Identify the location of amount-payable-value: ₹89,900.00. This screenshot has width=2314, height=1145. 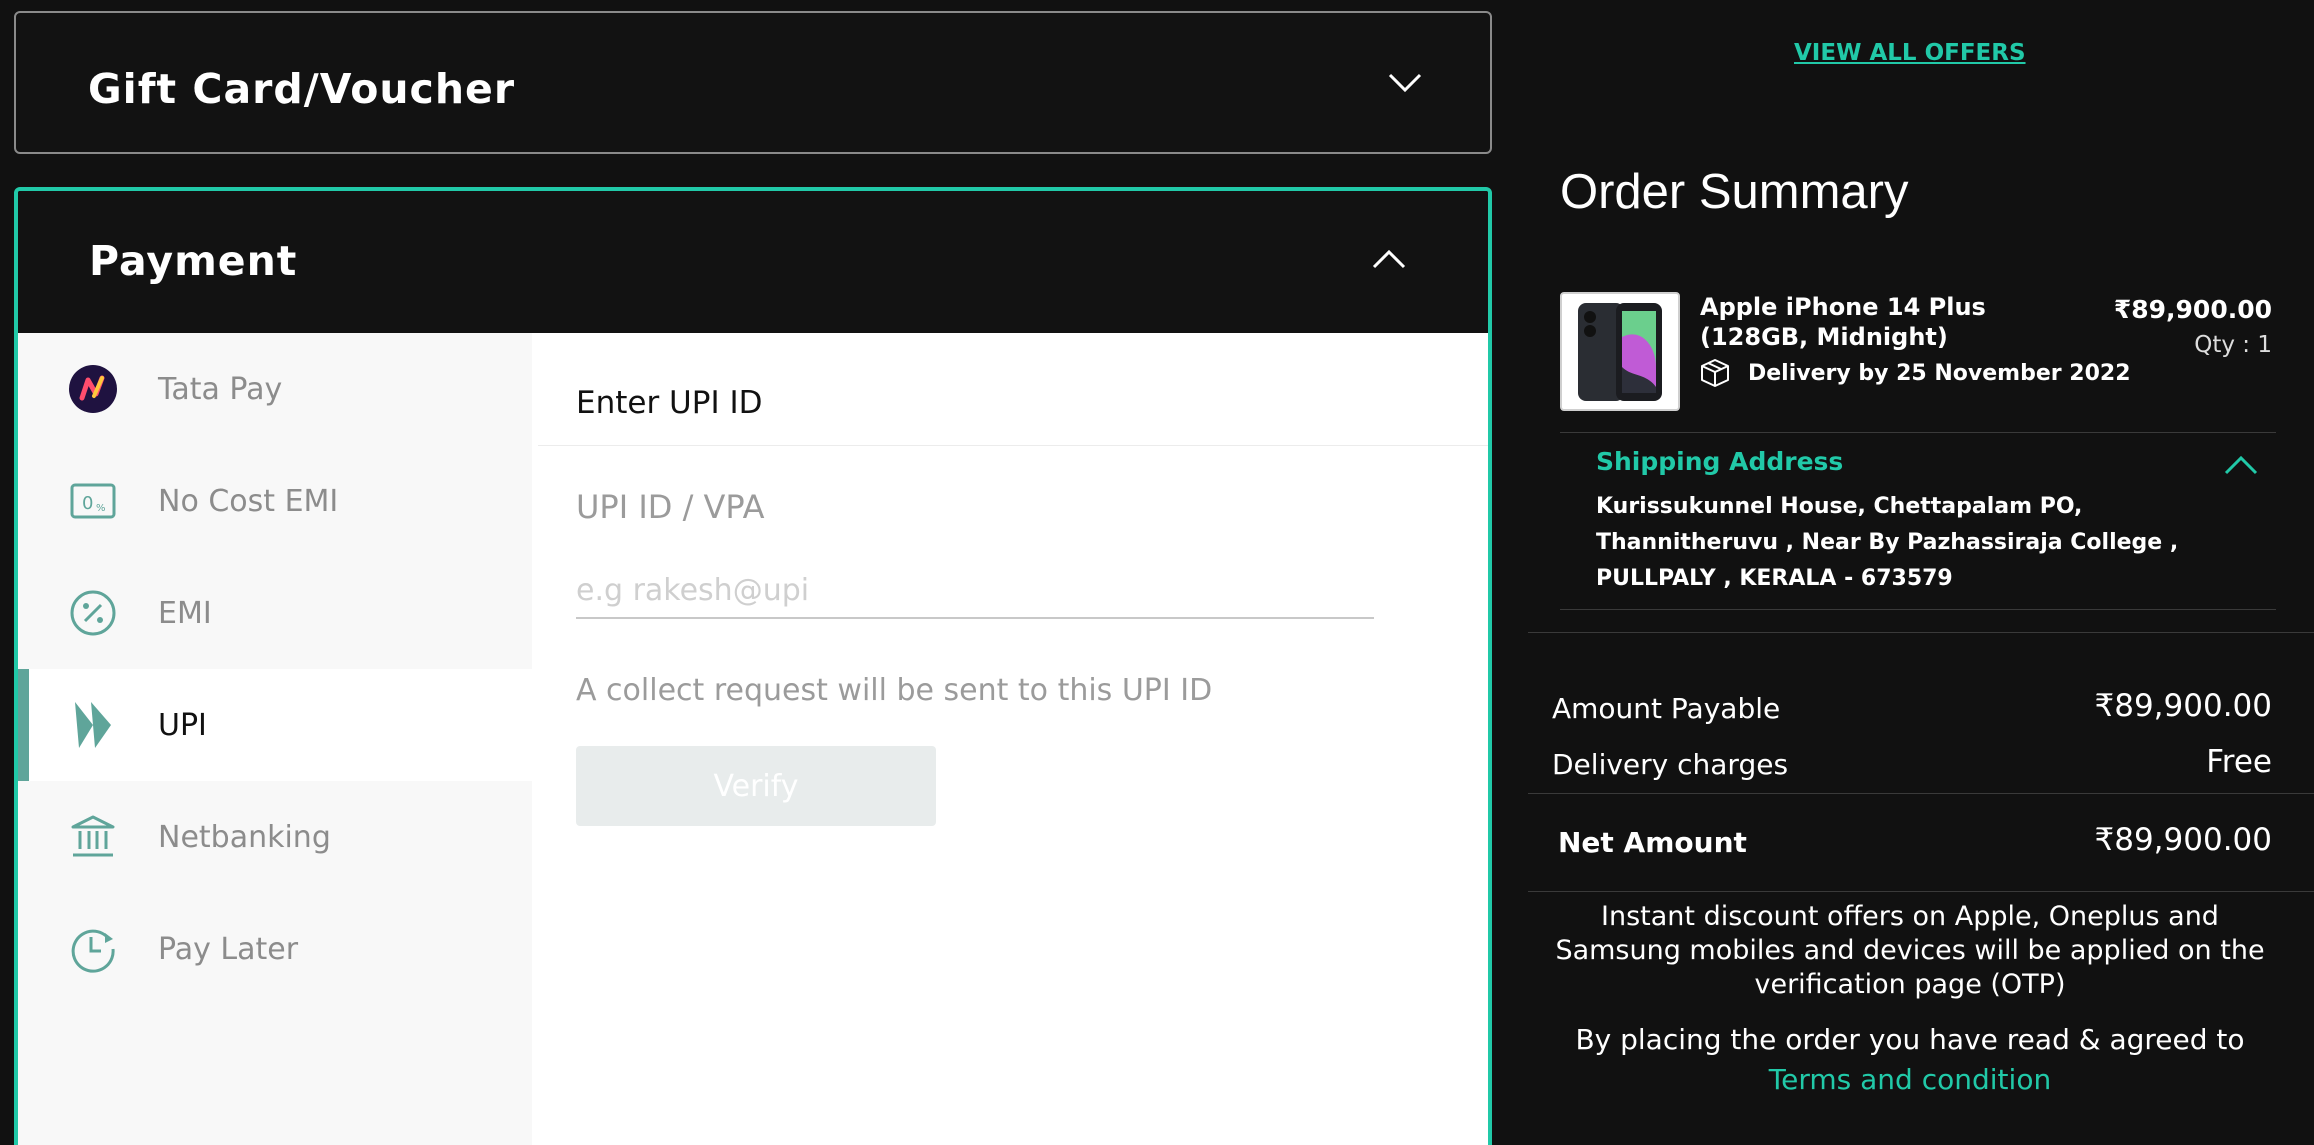
(2183, 706).